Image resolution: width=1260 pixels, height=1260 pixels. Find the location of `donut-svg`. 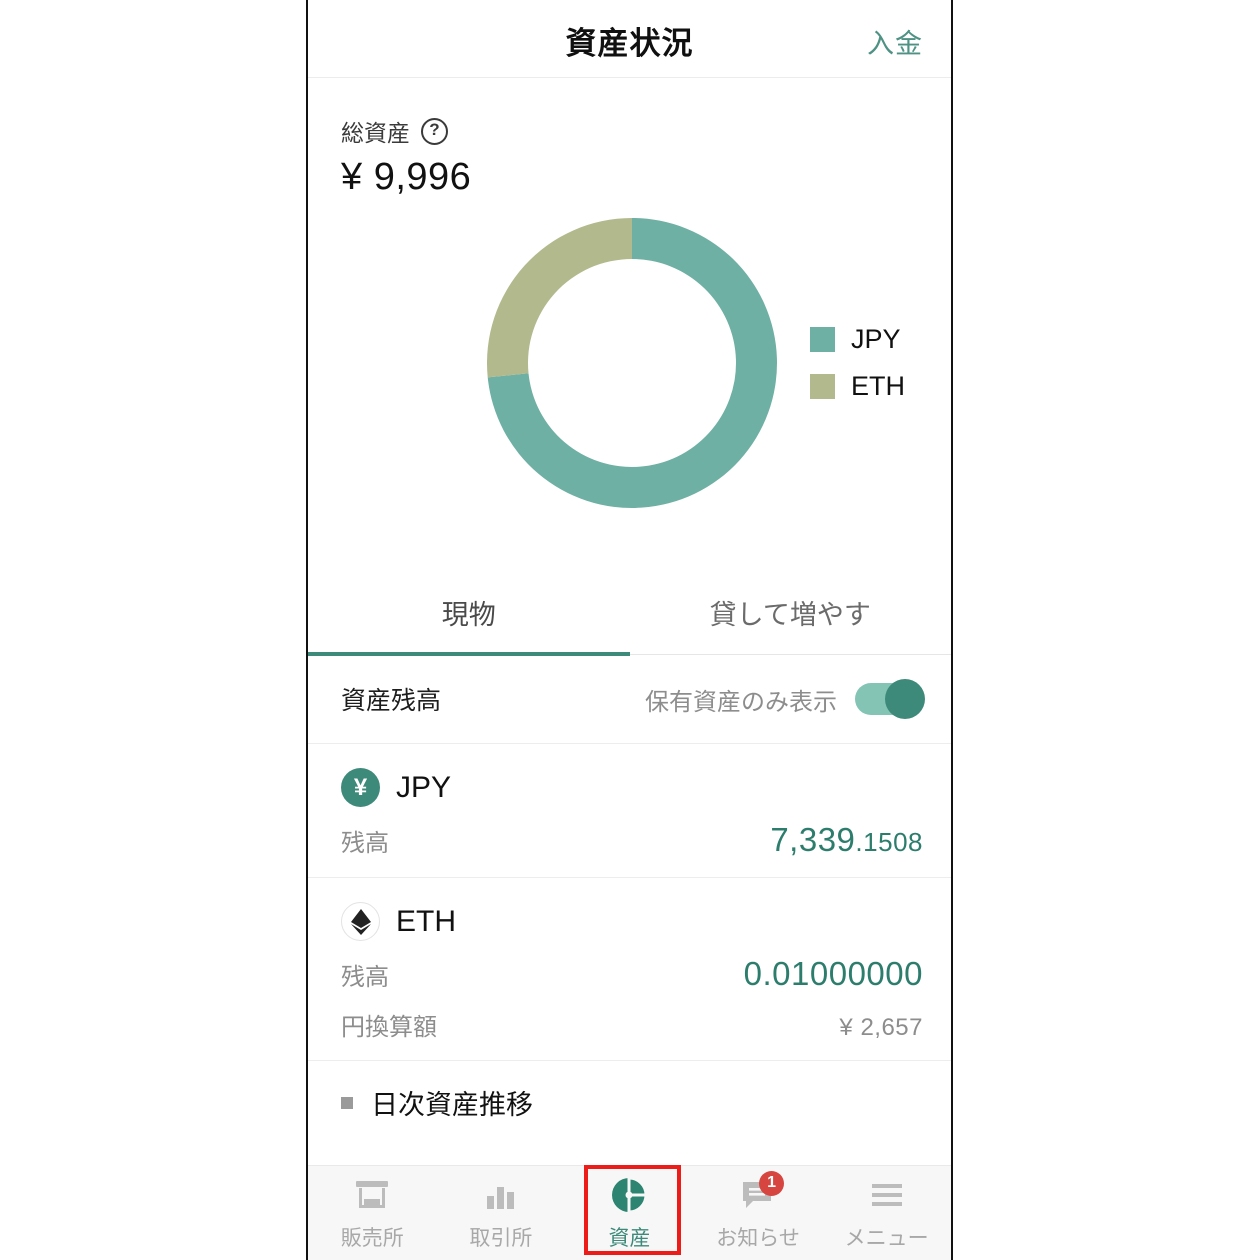

donut-svg is located at coordinates (632, 363).